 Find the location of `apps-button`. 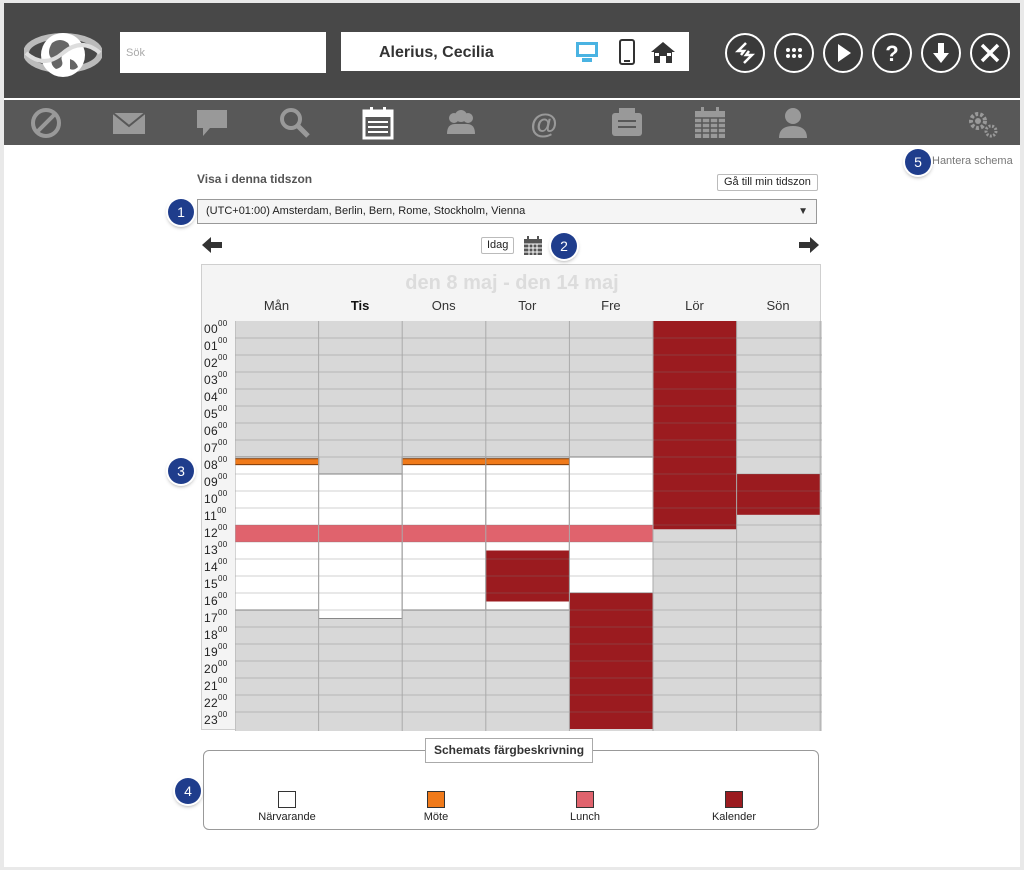

apps-button is located at coordinates (794, 53).